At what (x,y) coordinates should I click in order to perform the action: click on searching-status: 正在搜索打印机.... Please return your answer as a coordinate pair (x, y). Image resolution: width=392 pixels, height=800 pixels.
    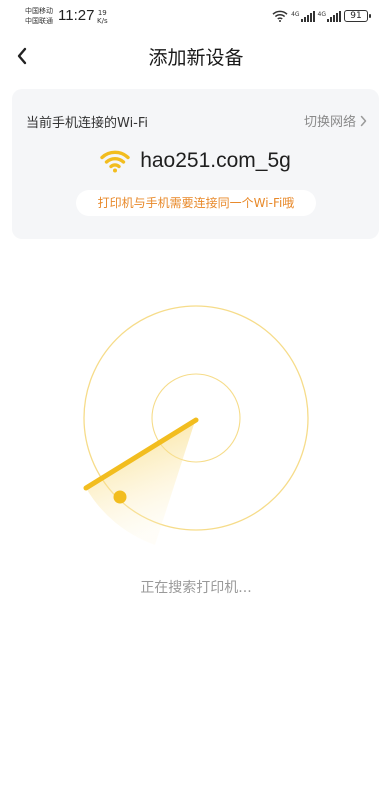
    Looking at the image, I should click on (196, 588).